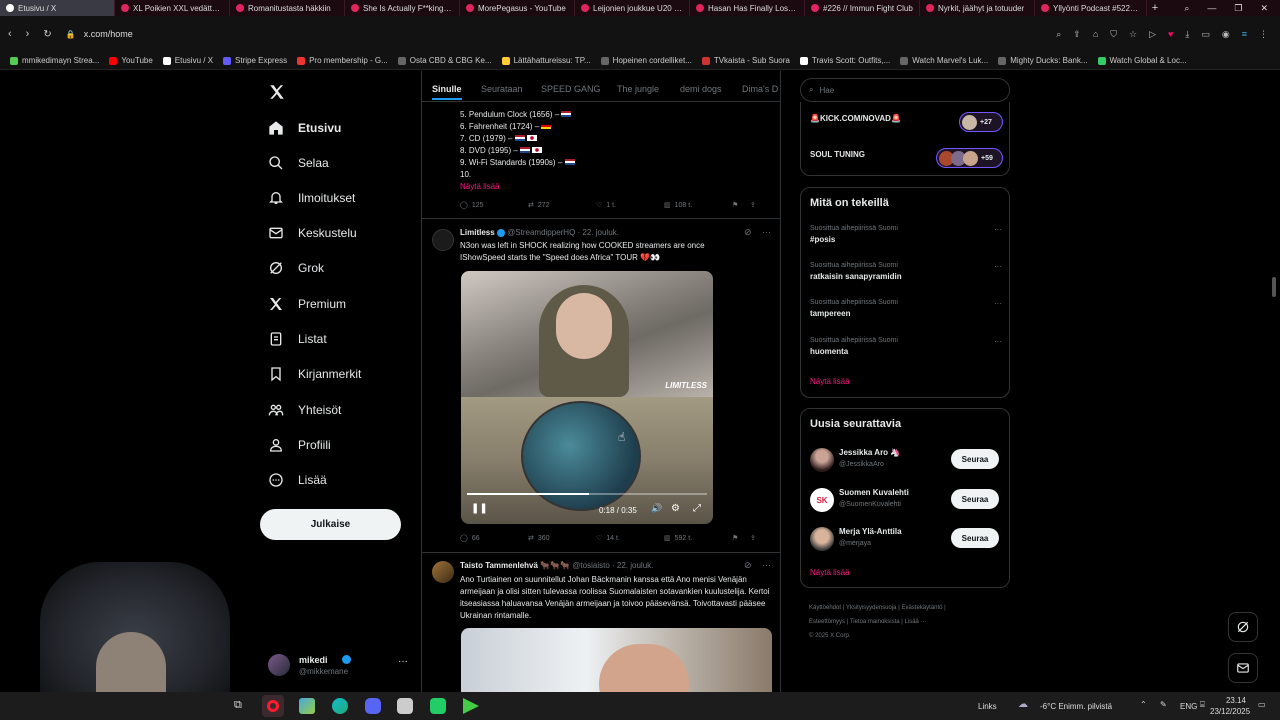  I want to click on app-icon, so click(405, 706).